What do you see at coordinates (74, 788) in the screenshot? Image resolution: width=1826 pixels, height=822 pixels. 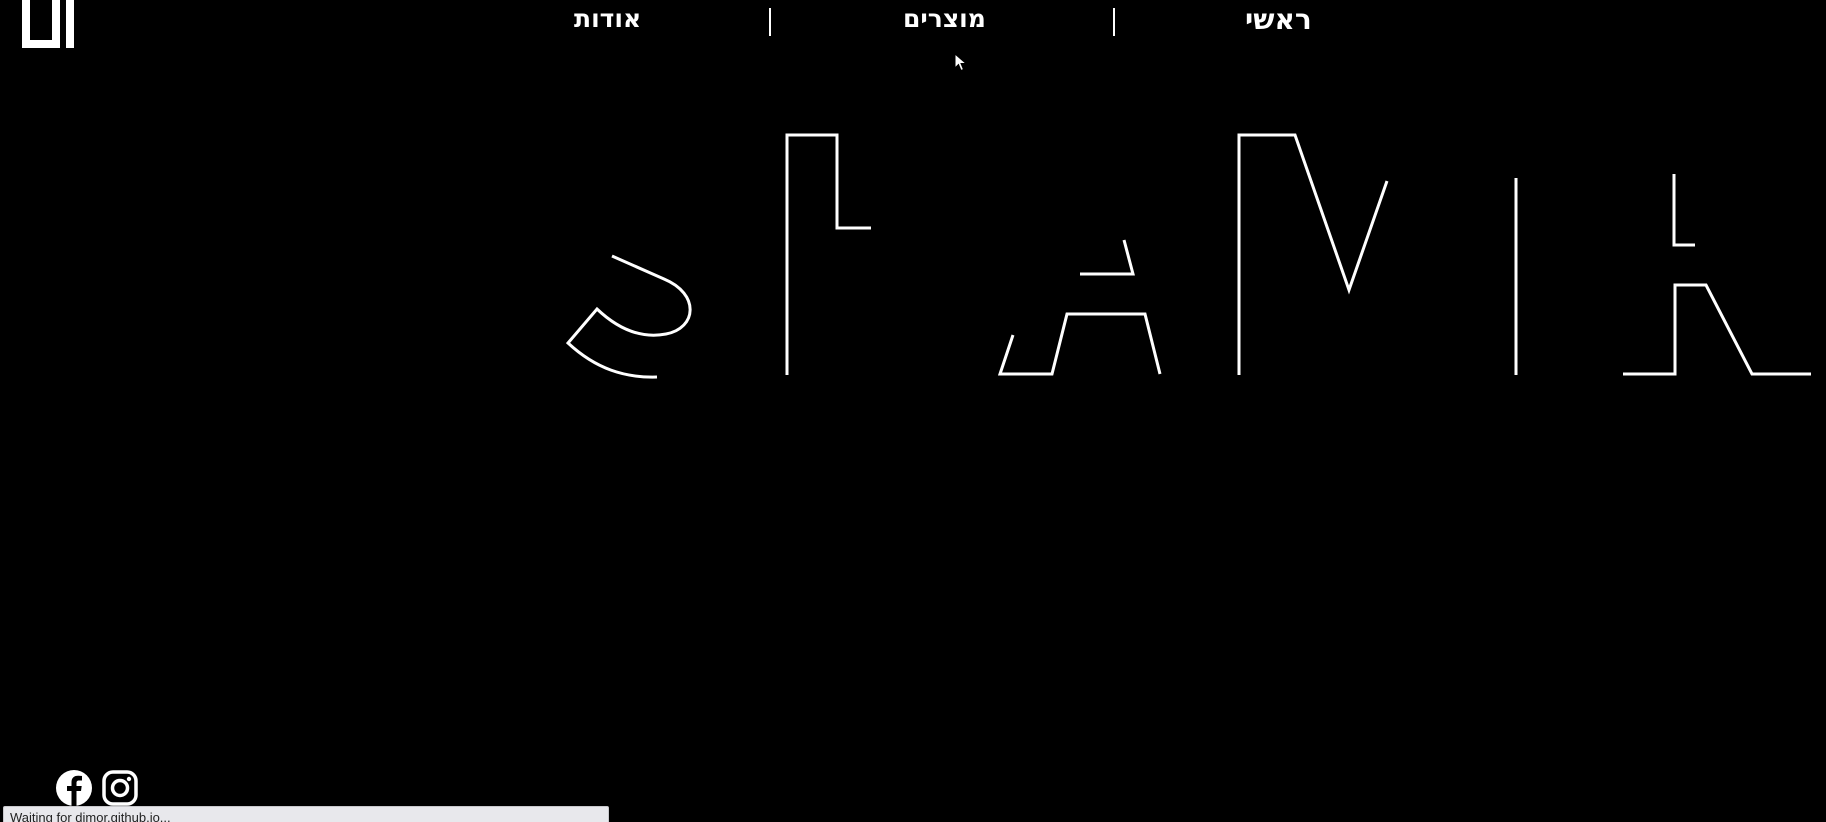 I see `facebook-icon` at bounding box center [74, 788].